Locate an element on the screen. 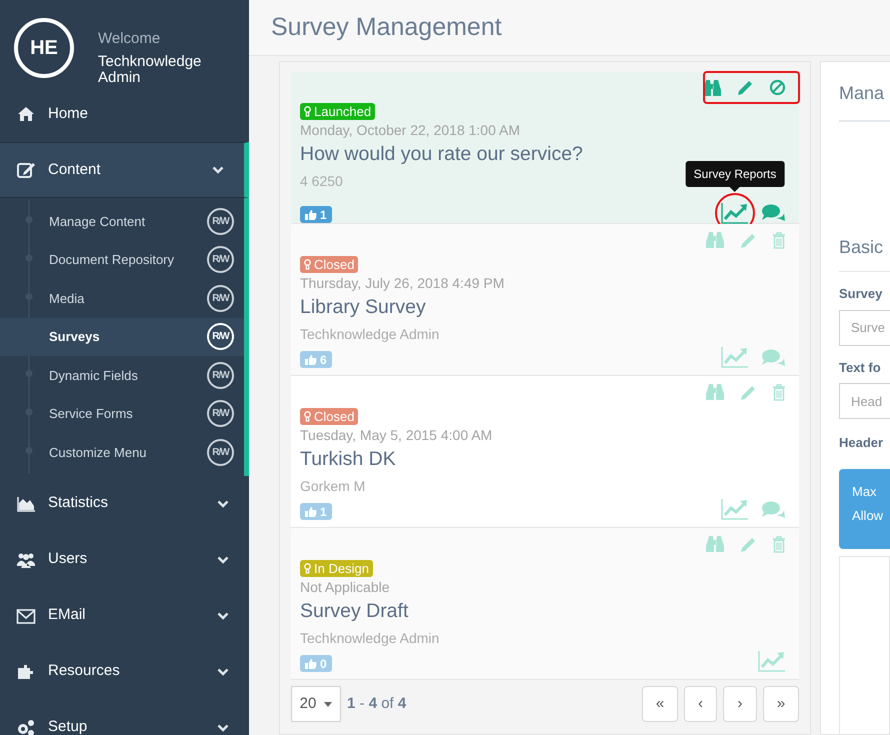  line-chart-icon is located at coordinates (735, 213).